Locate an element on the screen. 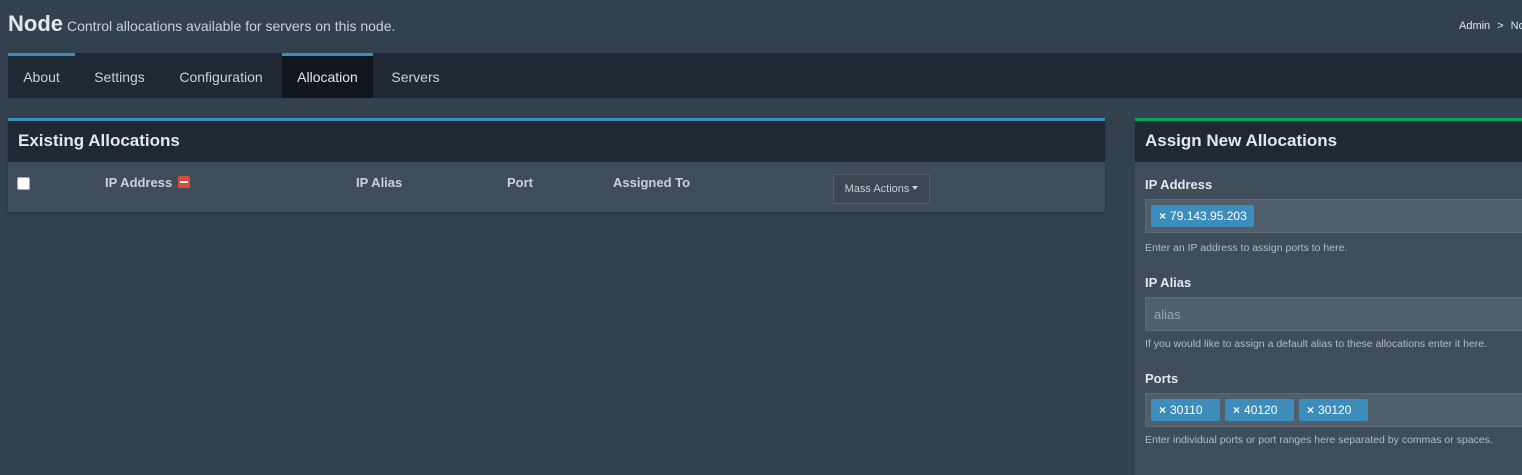 The height and width of the screenshot is (475, 1522). breadcrumb-nodes: No is located at coordinates (1516, 26).